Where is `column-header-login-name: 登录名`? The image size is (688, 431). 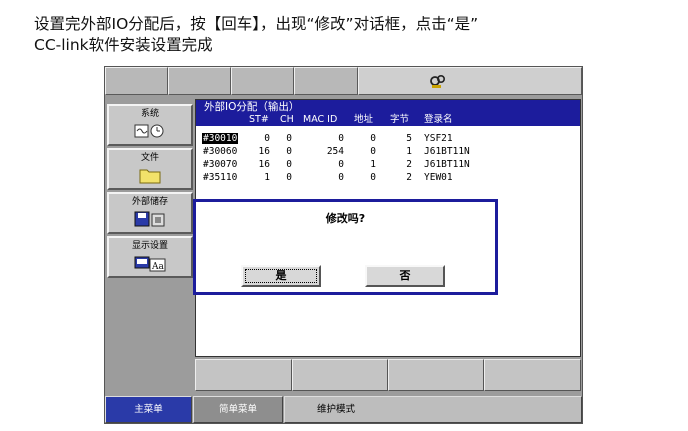 column-header-login-name: 登录名 is located at coordinates (438, 119).